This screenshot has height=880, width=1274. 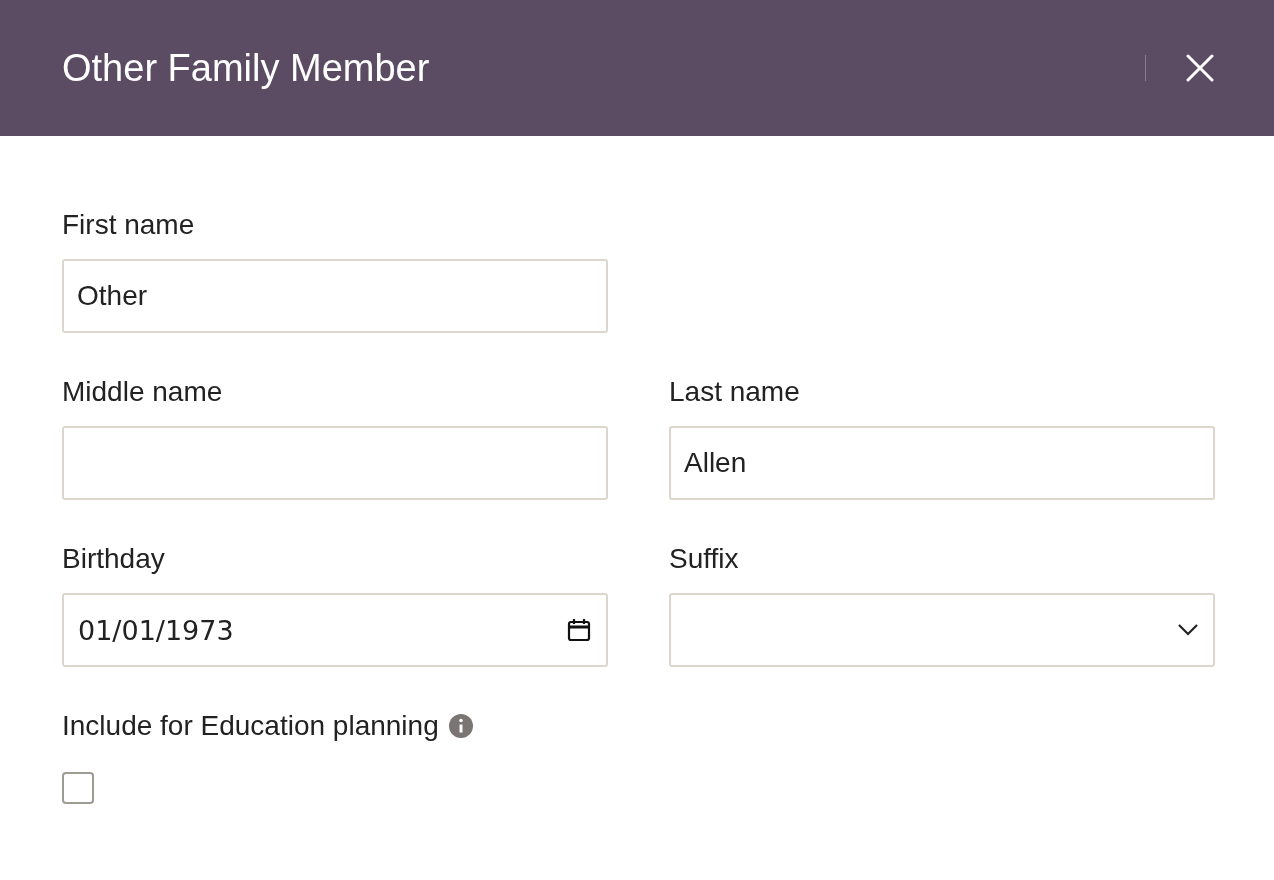 I want to click on field-label: Last name, so click(x=735, y=392).